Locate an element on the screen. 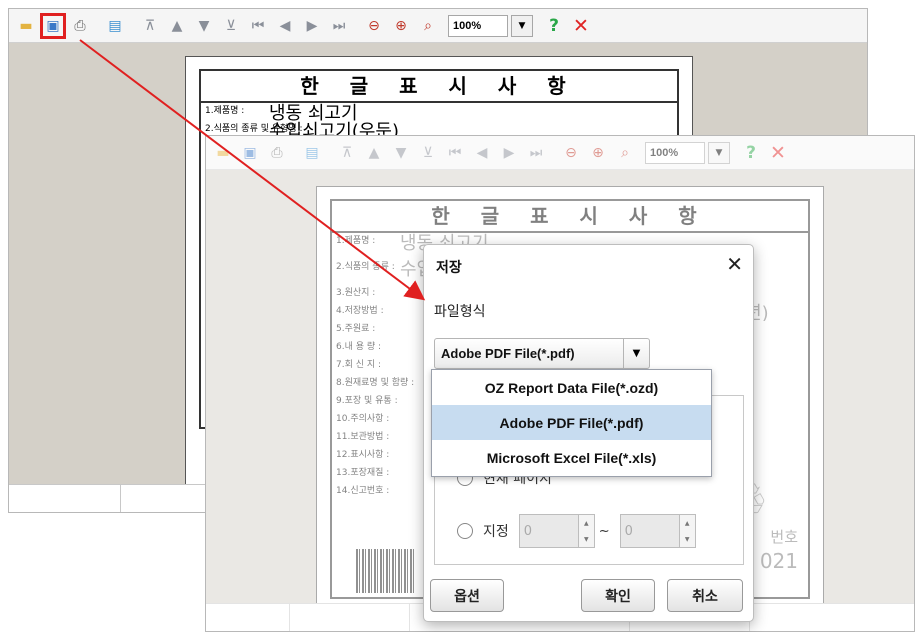 Image resolution: width=915 pixels, height=632 pixels. prev-nav-icon: ◀ is located at coordinates (285, 26).